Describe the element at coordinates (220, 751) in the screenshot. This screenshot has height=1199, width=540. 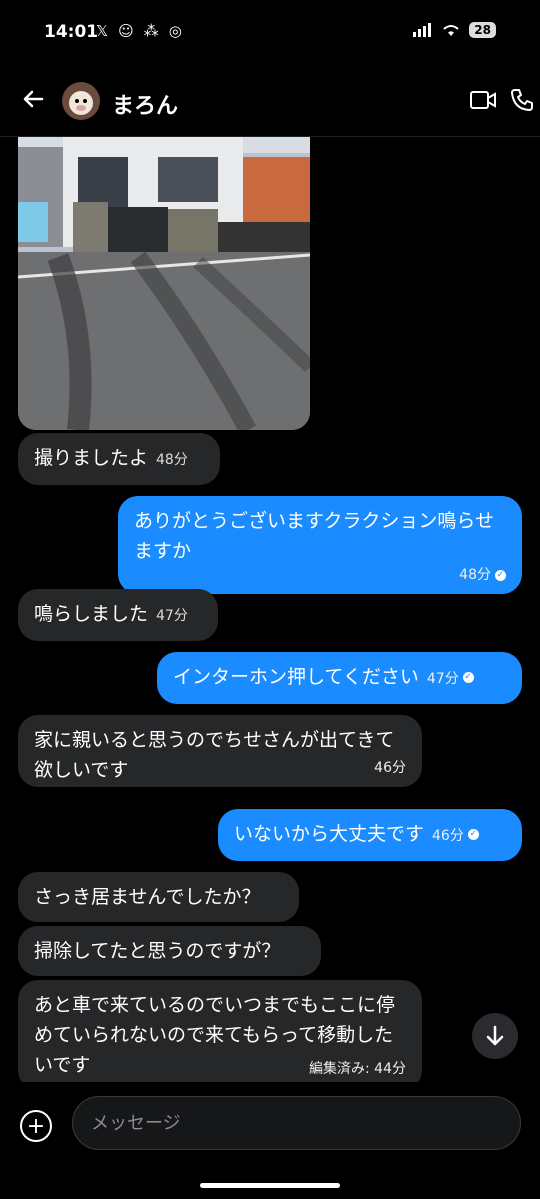
I see `incoming-message: 家に親いると思うのでちせさんが出てきて欲しいです 46分` at that location.